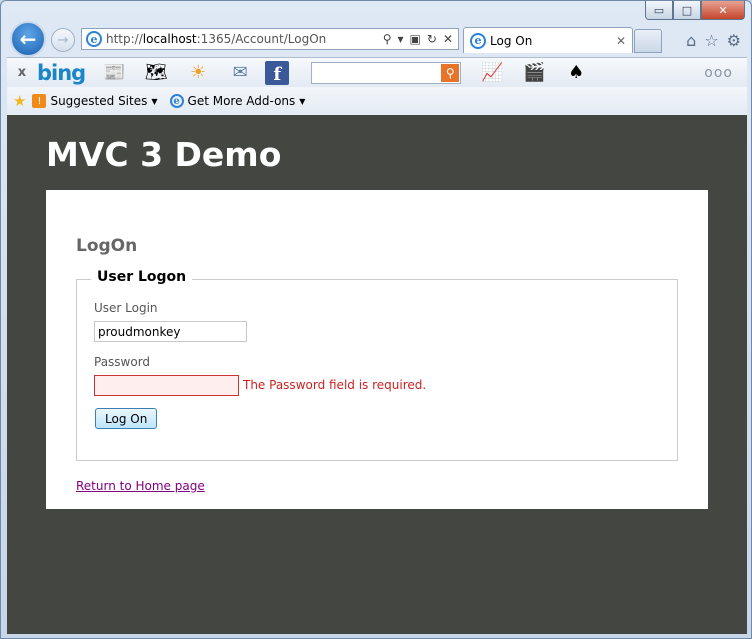 The width and height of the screenshot is (752, 639). Describe the element at coordinates (576, 73) in the screenshot. I see `games-icon: ♠` at that location.